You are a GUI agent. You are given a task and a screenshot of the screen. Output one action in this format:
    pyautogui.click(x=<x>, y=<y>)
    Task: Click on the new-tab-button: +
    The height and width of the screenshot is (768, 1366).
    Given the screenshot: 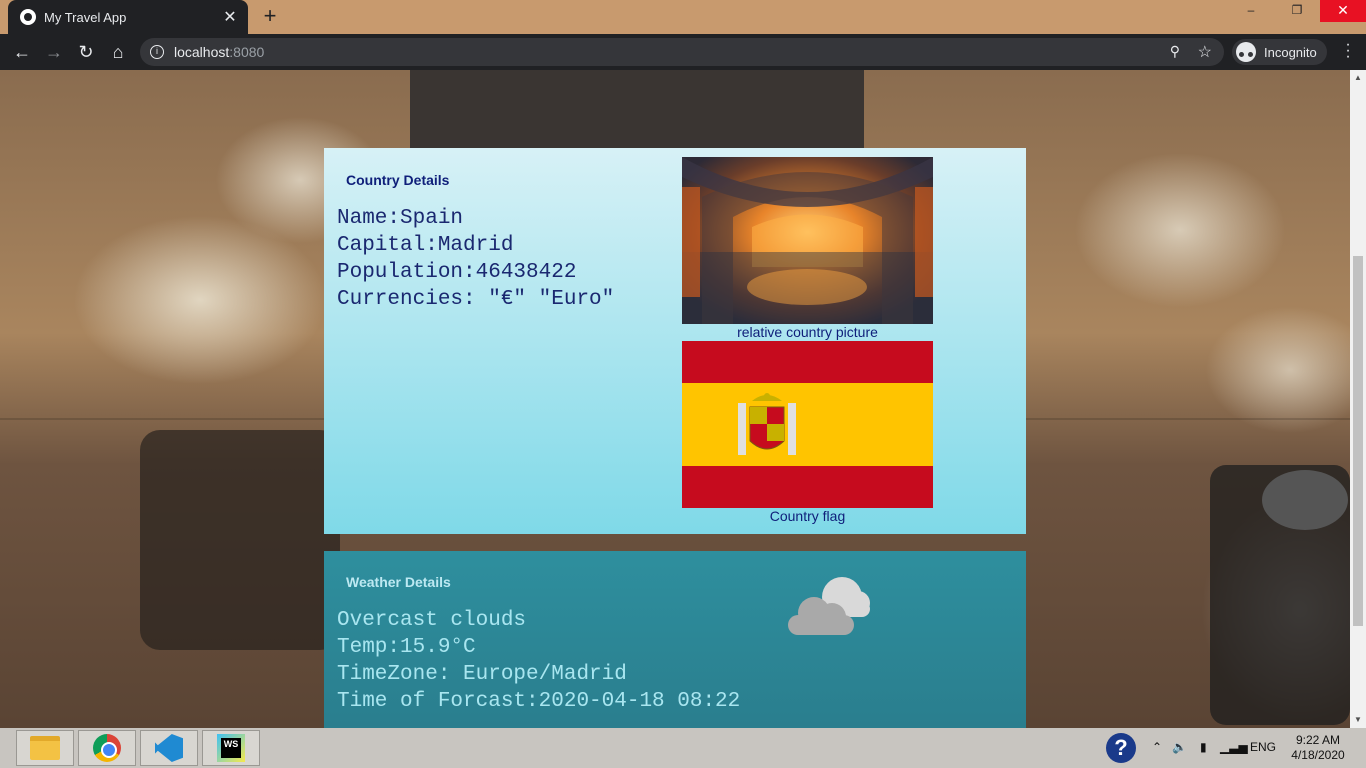 What is the action you would take?
    pyautogui.click(x=270, y=17)
    